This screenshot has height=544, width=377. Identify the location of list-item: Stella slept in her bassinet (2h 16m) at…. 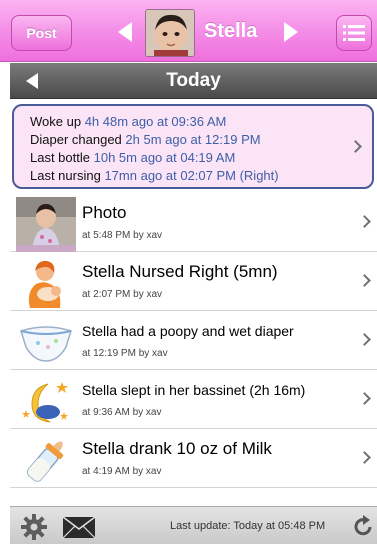
(193, 399).